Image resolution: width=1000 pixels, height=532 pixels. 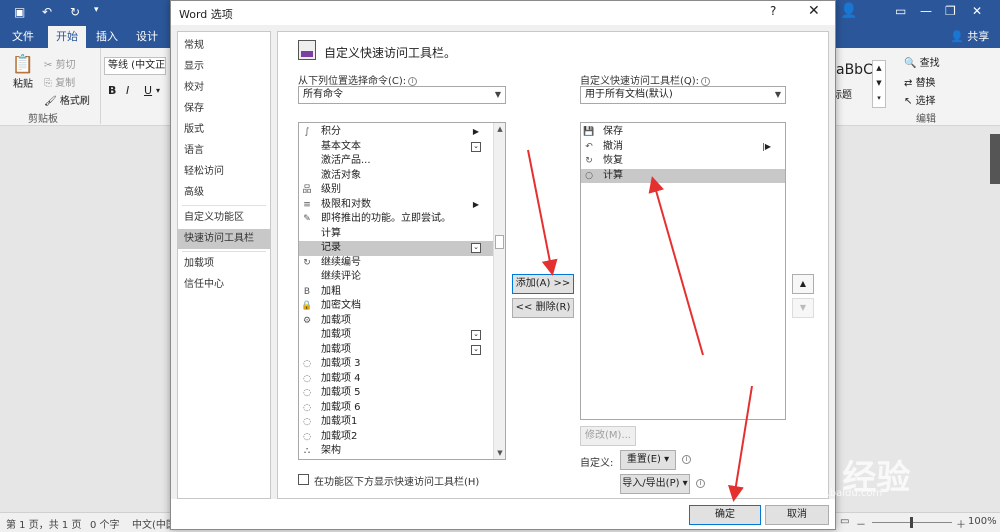 I want to click on minimize-icon: —, so click(x=926, y=11).